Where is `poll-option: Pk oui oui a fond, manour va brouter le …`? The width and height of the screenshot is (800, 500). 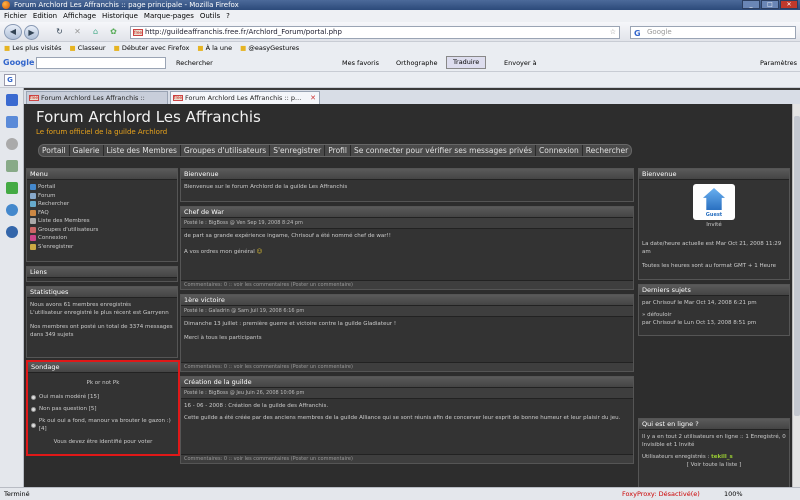
poll-option: Pk oui oui a fond, manour va brouter le … is located at coordinates (103, 425).